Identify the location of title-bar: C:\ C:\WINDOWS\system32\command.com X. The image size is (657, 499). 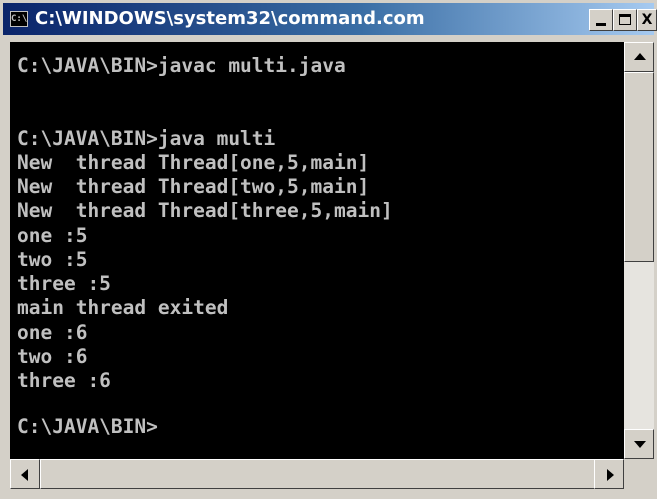
(330, 19).